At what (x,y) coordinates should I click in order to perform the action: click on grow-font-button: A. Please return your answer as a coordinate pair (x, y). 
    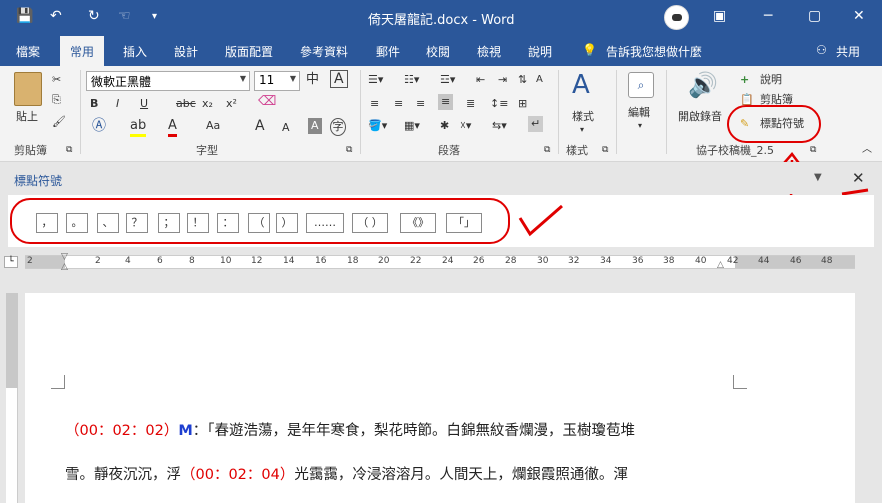
    Looking at the image, I should click on (260, 126).